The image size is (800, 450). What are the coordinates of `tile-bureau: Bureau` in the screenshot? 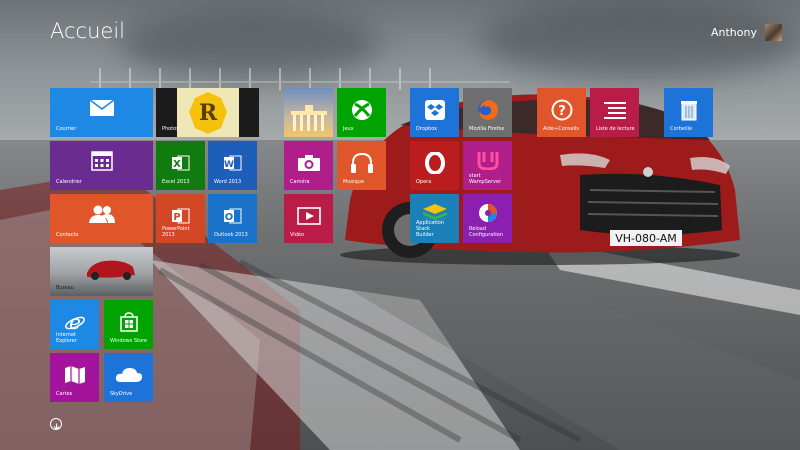 It's located at (101, 271).